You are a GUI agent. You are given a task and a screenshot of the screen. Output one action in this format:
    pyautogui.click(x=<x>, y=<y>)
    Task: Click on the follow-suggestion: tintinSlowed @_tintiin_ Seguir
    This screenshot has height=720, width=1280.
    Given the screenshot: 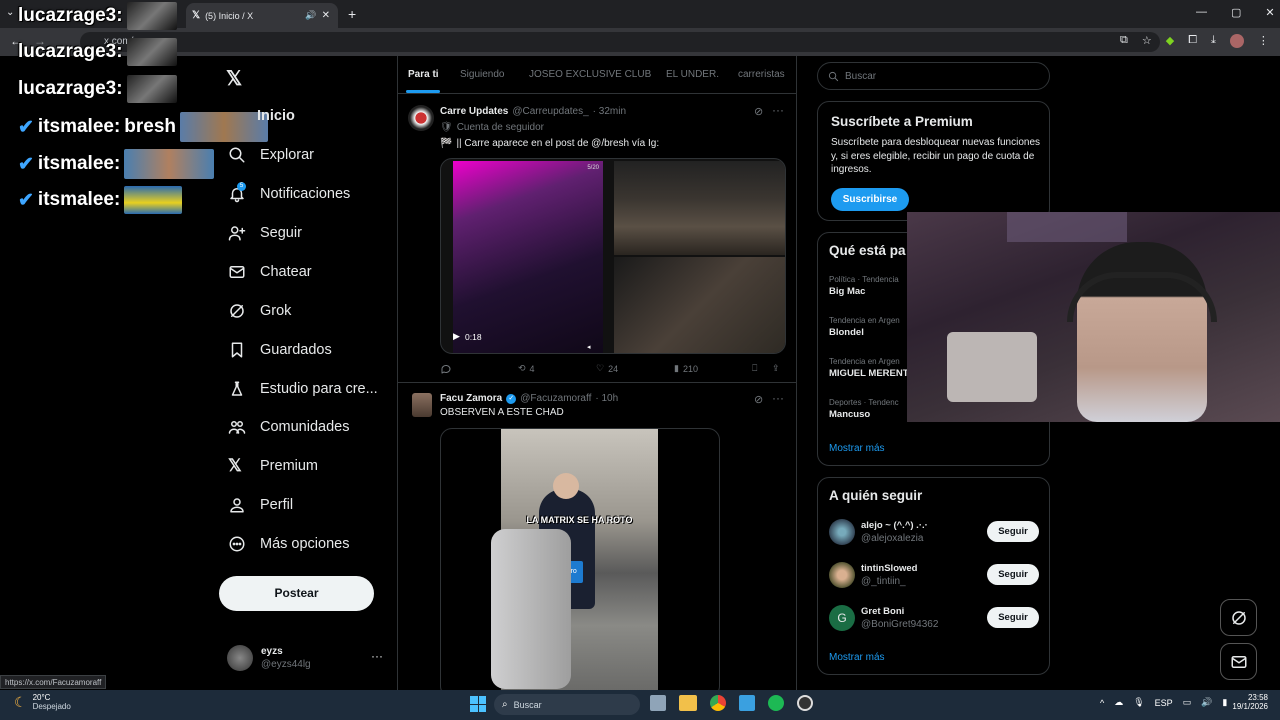 What is the action you would take?
    pyautogui.click(x=936, y=575)
    